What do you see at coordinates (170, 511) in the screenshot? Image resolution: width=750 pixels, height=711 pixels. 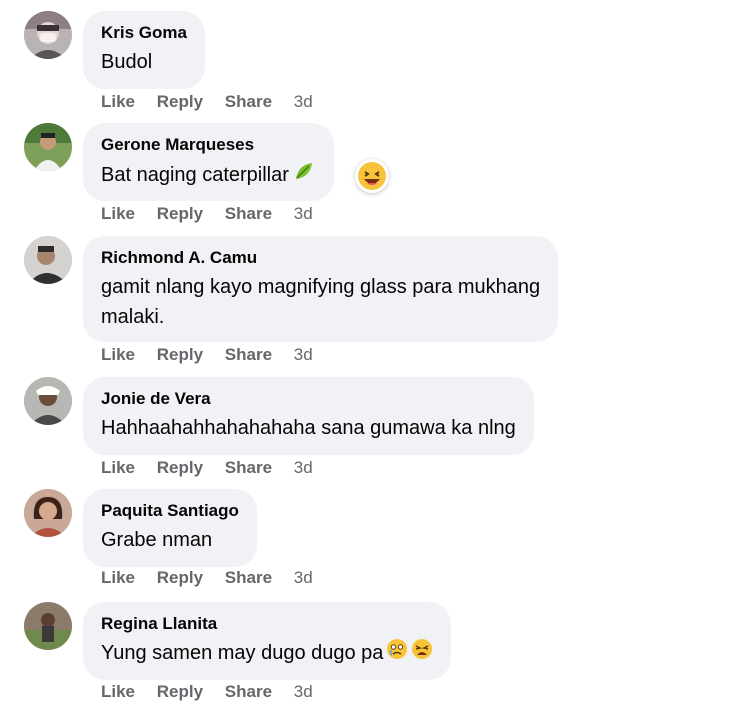 I see `commenter-name: Paquita Santiago` at bounding box center [170, 511].